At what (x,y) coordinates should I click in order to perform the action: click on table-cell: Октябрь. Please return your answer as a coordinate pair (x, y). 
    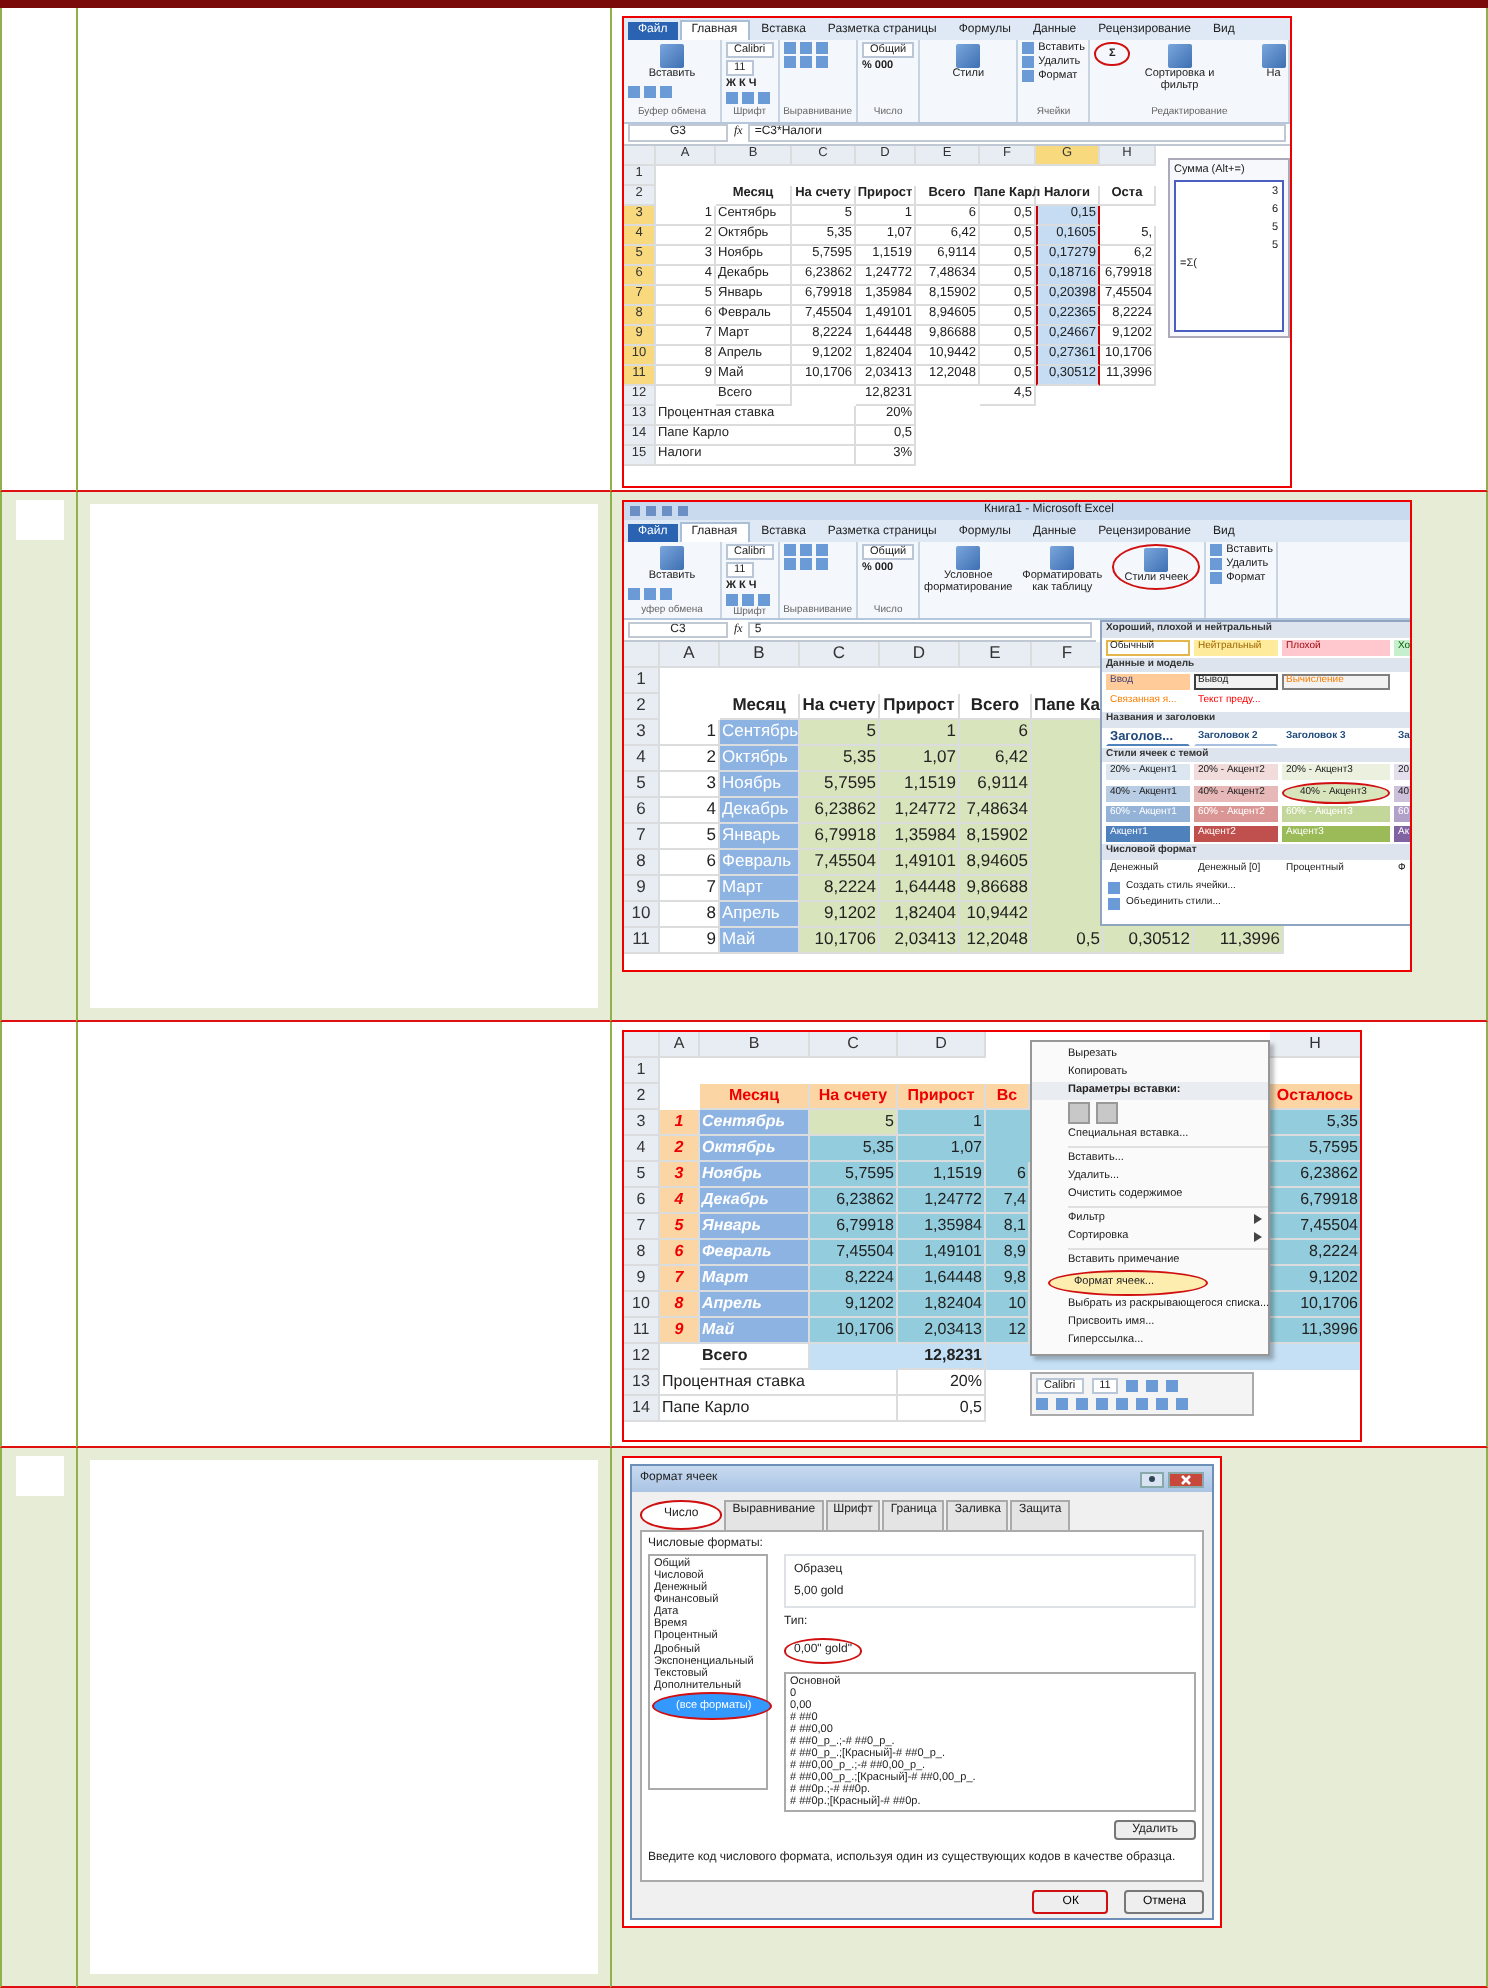
    Looking at the image, I should click on (760, 759).